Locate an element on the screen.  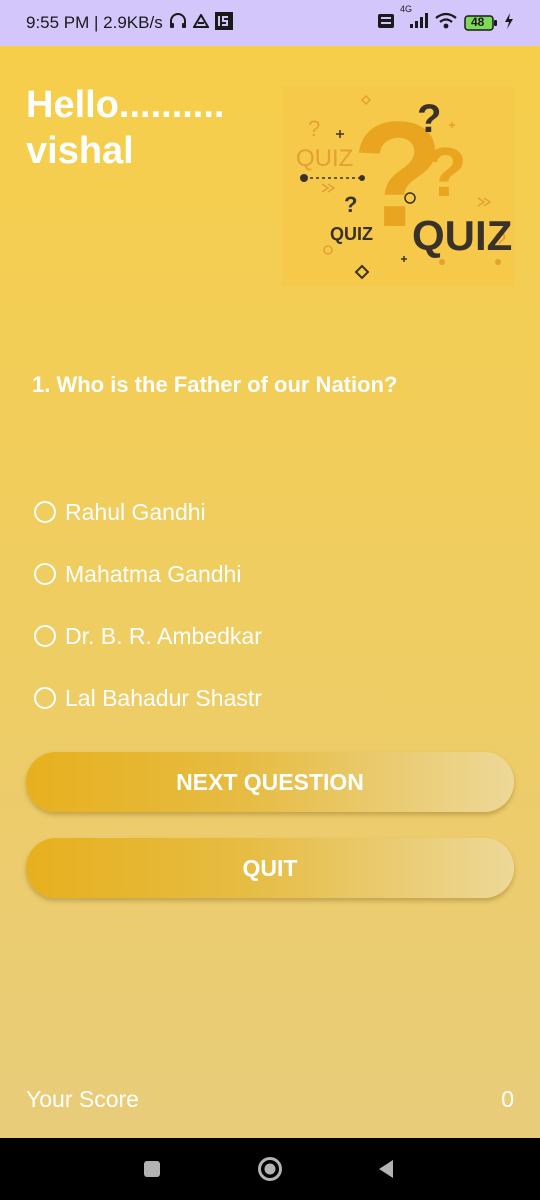
status-right: 4G 48 is located at coordinates (446, 23).